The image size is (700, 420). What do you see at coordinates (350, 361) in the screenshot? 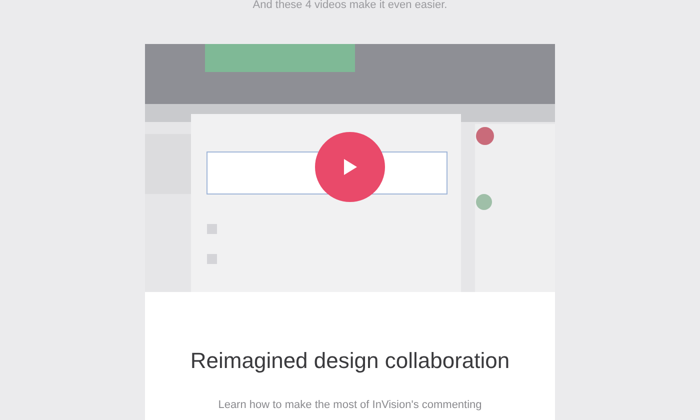
I see `heading: Reimagined design collaboration` at bounding box center [350, 361].